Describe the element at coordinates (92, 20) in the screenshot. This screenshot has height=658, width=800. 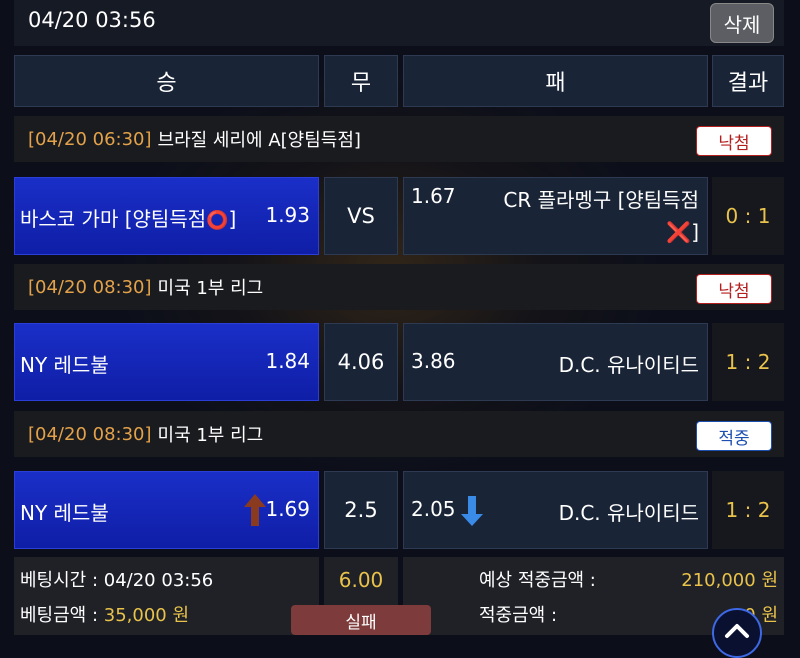
I see `bet-datetime: 04/20 03:56` at that location.